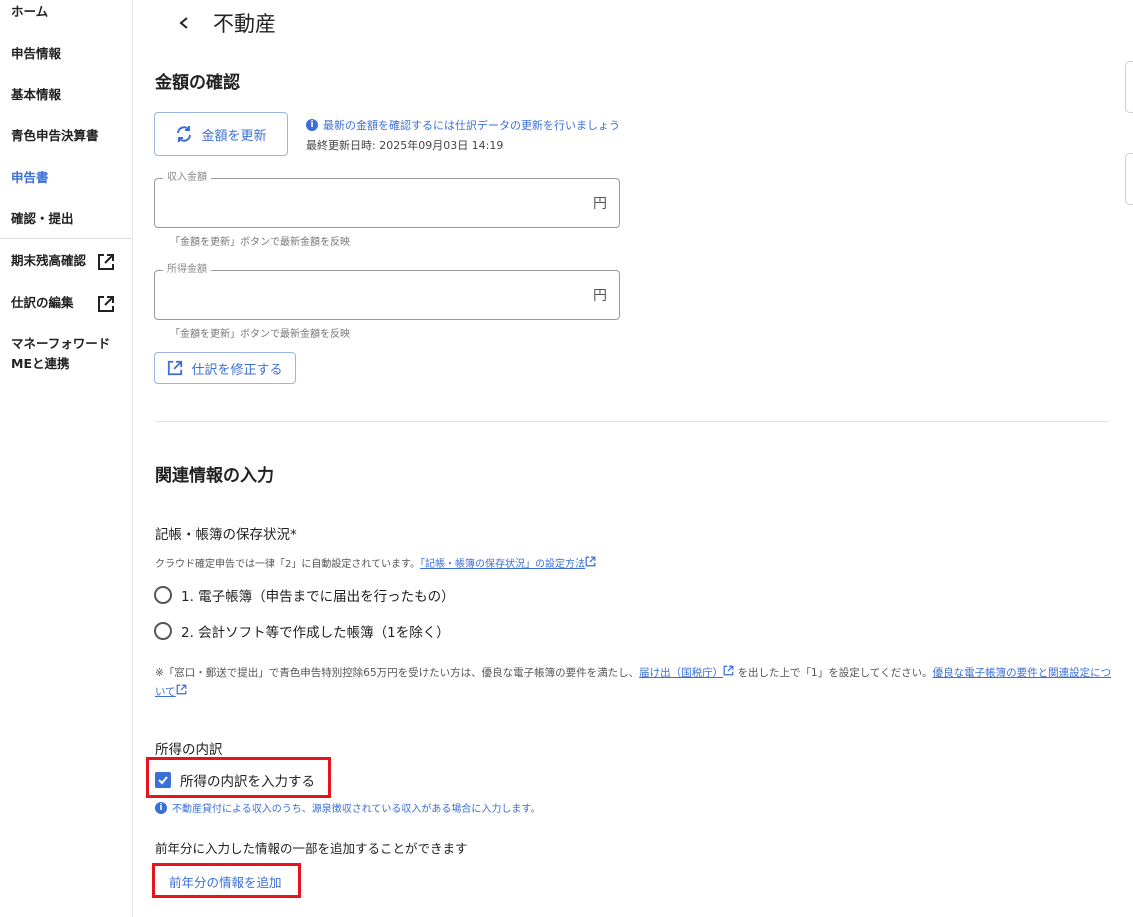  I want to click on checkbox-checked, so click(163, 780).